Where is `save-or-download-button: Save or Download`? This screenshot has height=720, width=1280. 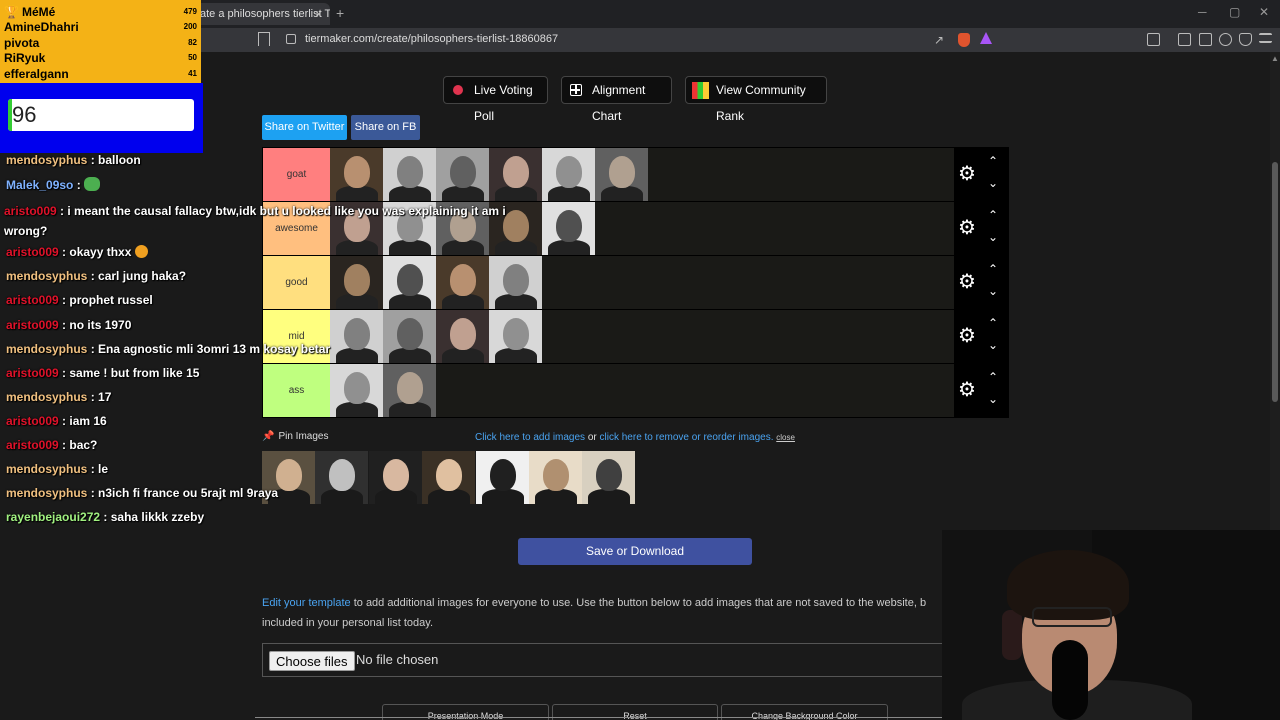
save-or-download-button: Save or Download is located at coordinates (635, 551).